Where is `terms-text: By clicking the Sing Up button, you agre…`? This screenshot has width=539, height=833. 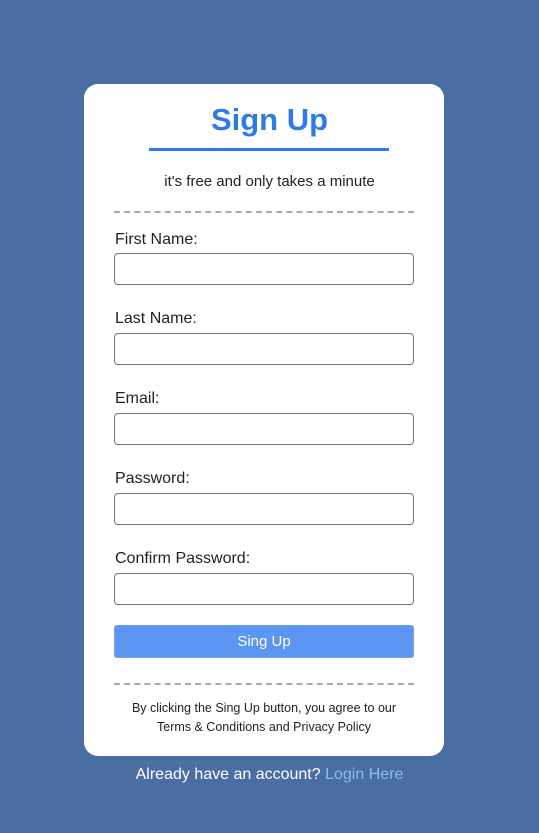
terms-text: By clicking the Sing Up button, you agre… is located at coordinates (264, 717).